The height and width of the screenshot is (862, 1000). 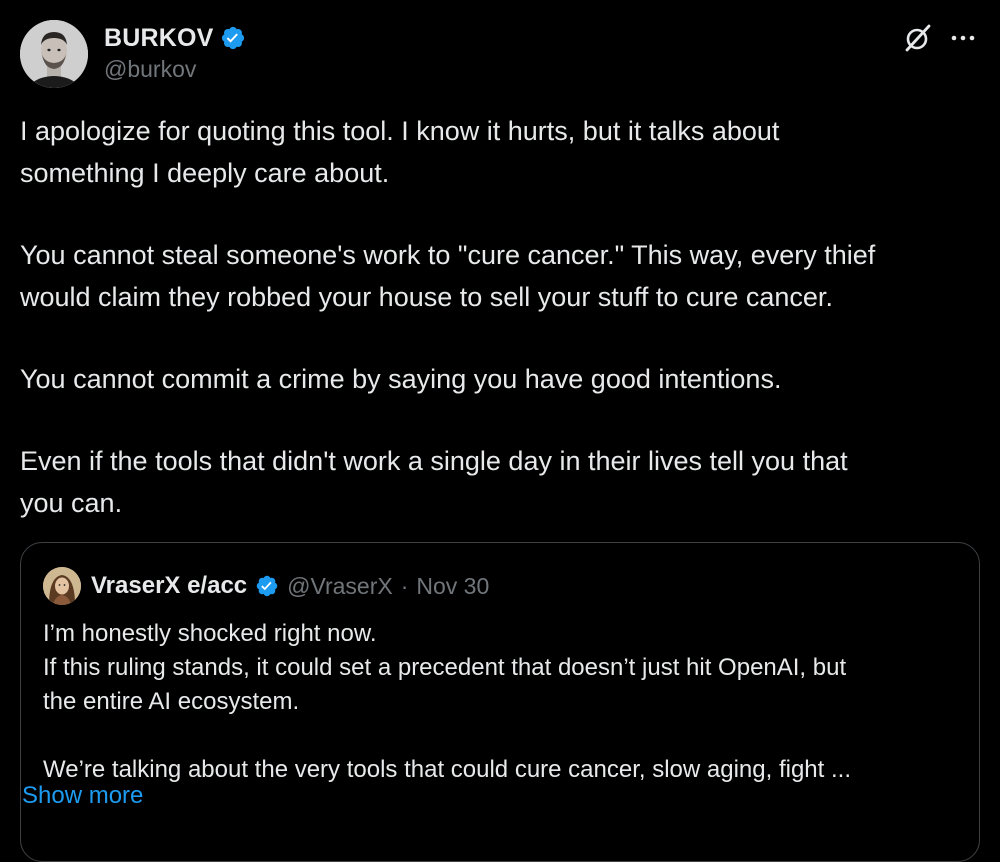 I want to click on quoted-tweet-date: Nov 30, so click(x=452, y=586).